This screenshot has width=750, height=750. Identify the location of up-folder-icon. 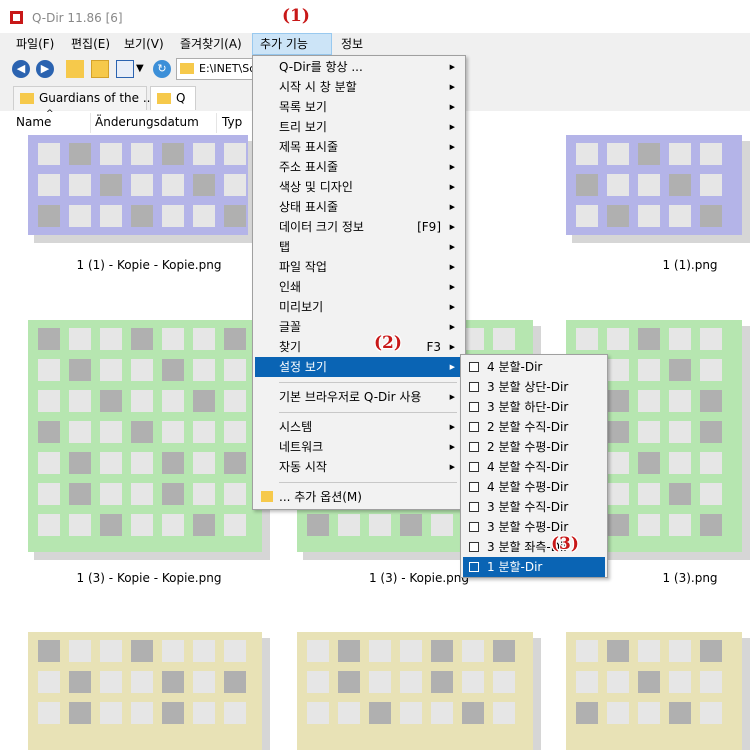
(75, 69).